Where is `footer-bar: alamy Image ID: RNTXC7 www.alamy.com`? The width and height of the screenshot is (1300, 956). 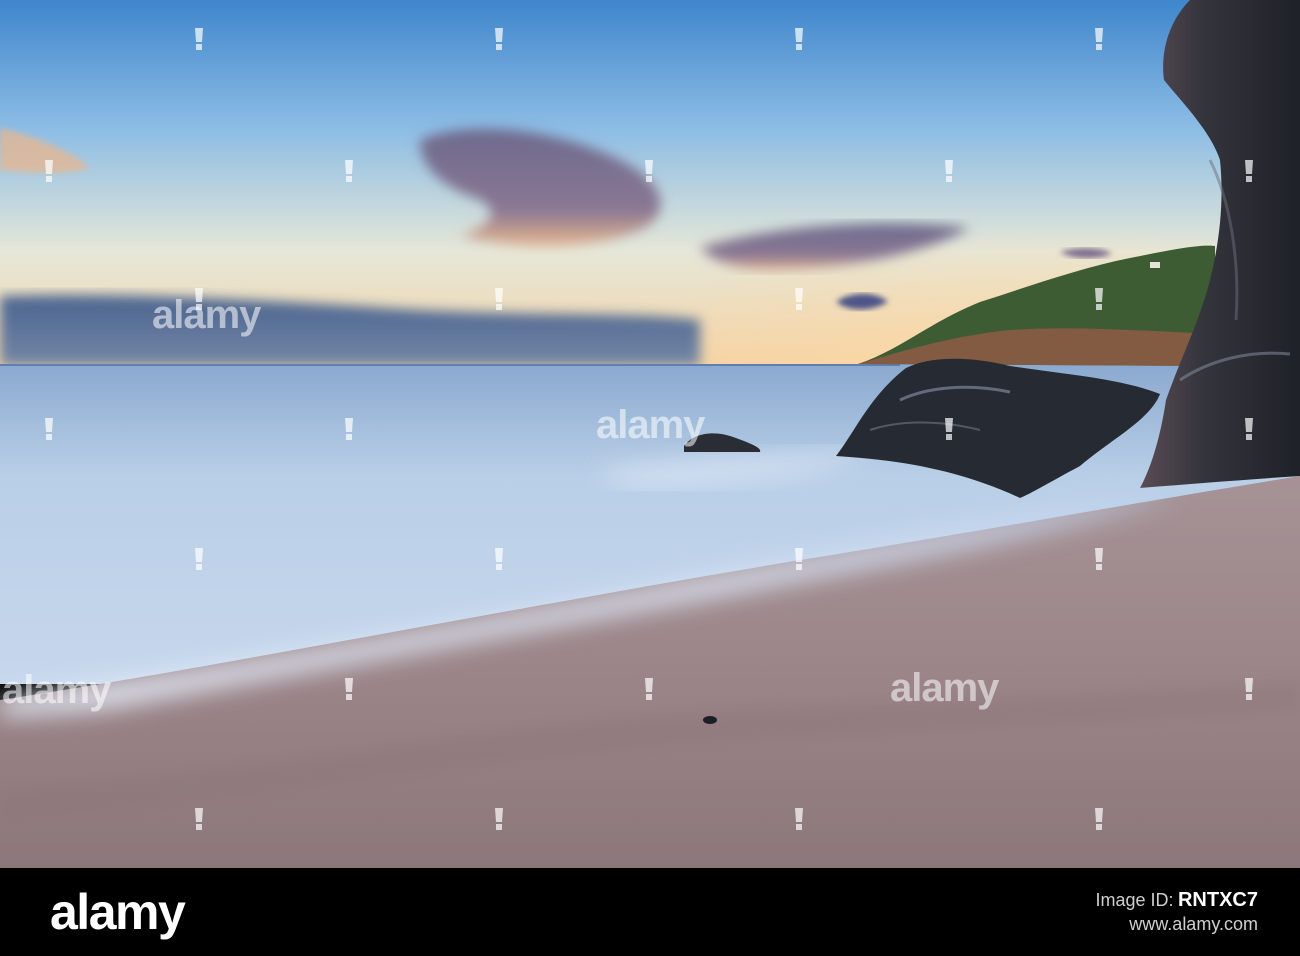 footer-bar: alamy Image ID: RNTXC7 www.alamy.com is located at coordinates (650, 912).